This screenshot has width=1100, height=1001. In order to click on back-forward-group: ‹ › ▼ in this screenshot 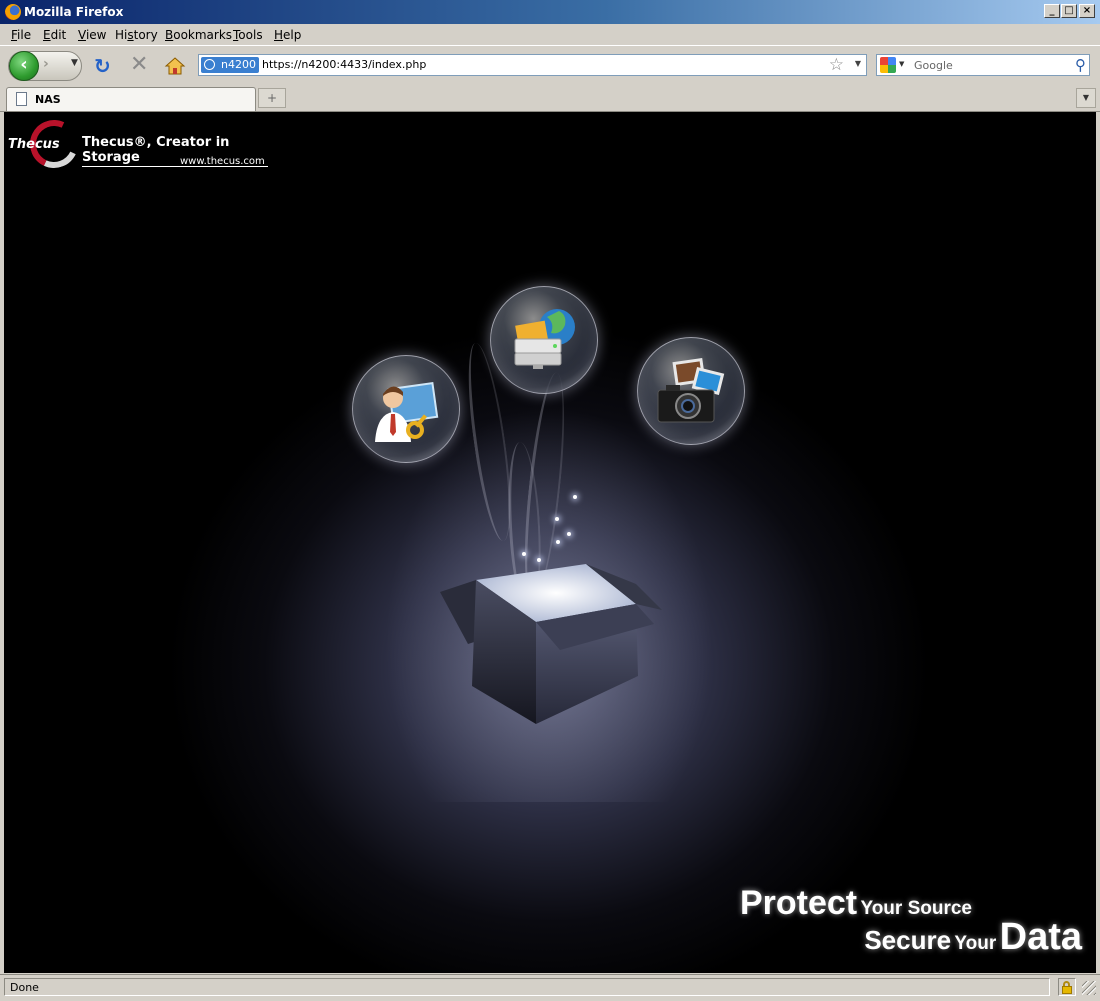, I will do `click(45, 66)`.